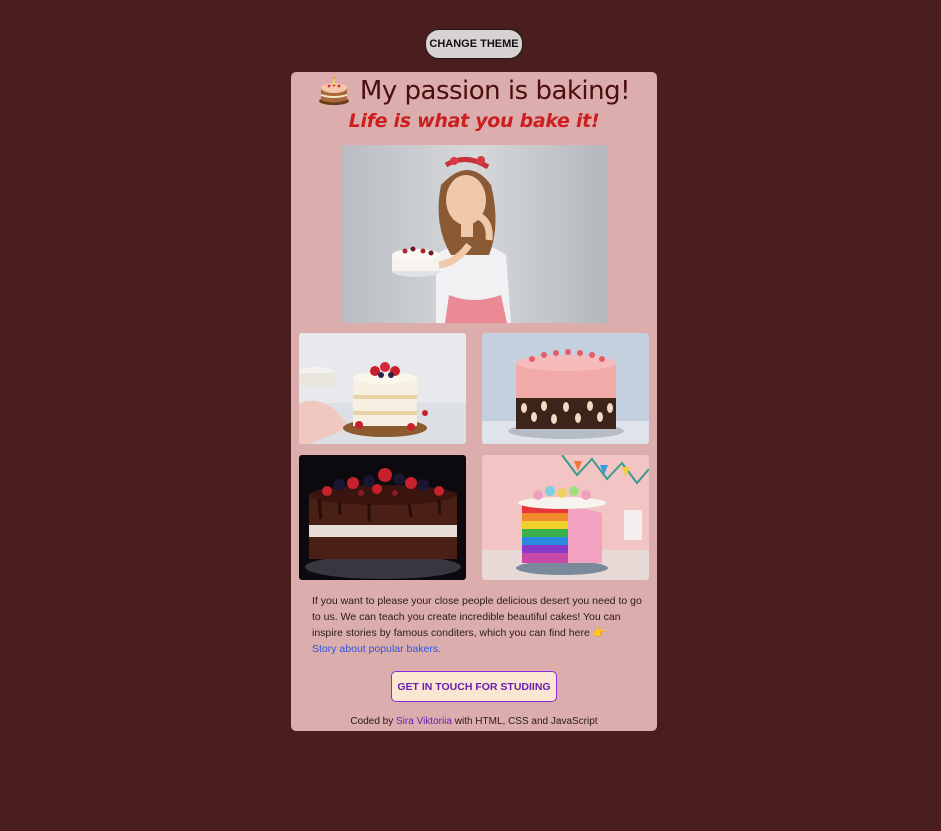 The image size is (941, 831). I want to click on gallery-image-pink-cake, so click(565, 388).